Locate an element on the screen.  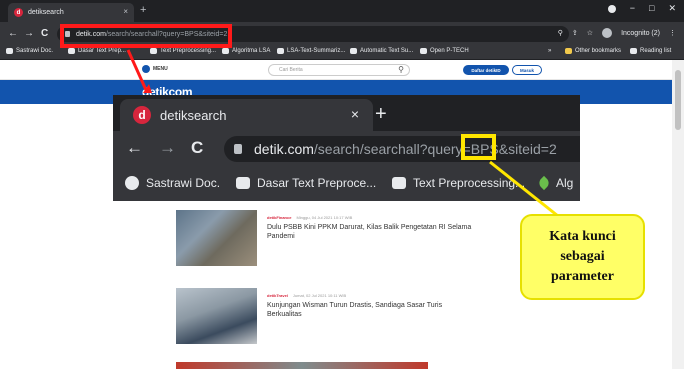
annotation-callout: Kata kunci sebagai parameter is located at coordinates (582, 257).